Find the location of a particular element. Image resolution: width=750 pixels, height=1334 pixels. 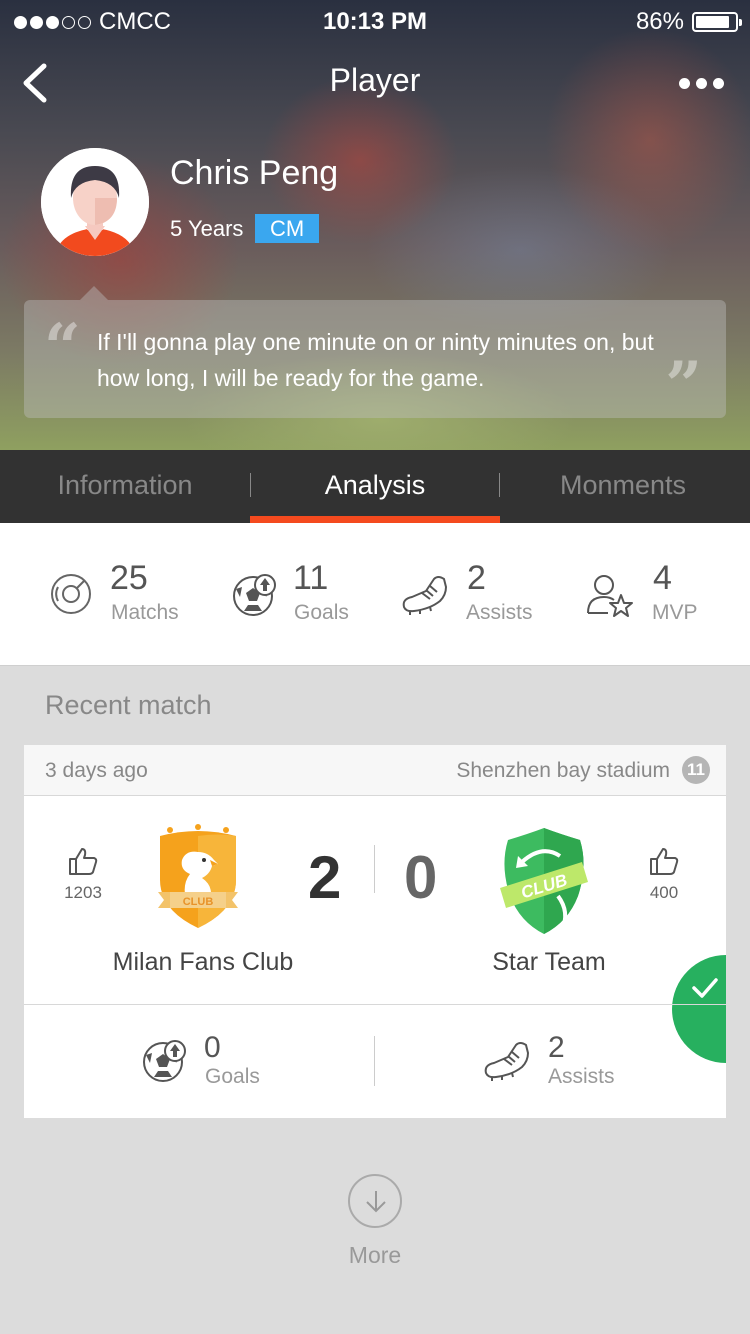

match-venue: Shenzhen bay stadium is located at coordinates (563, 770).